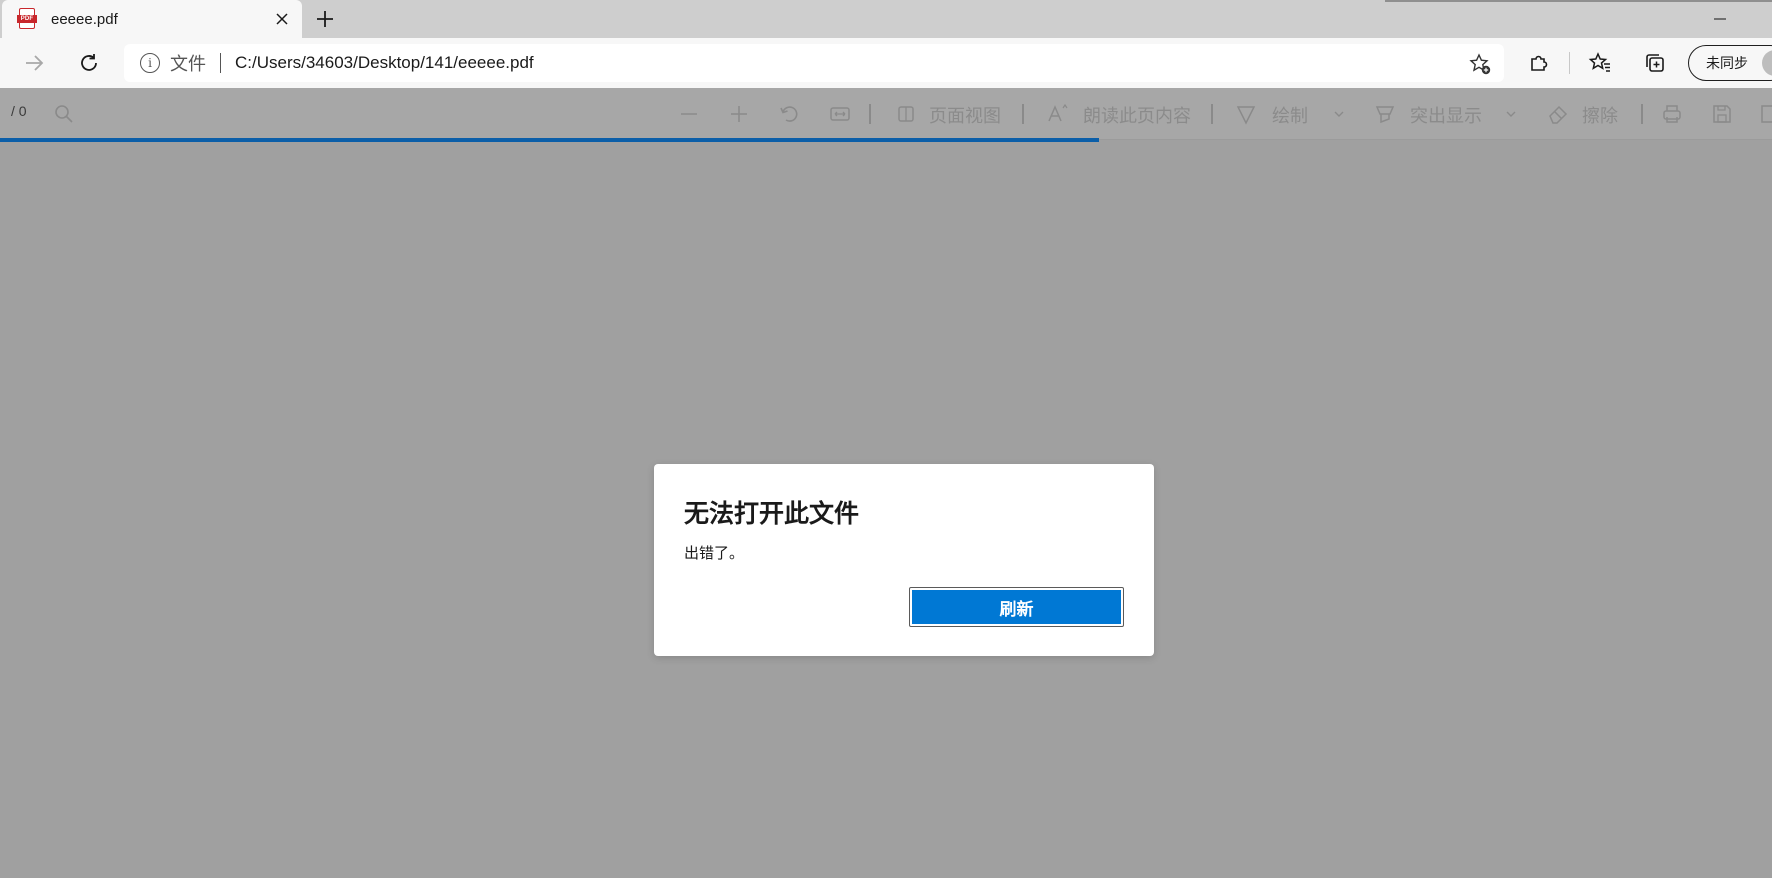 The width and height of the screenshot is (1772, 878). Describe the element at coordinates (1558, 114) in the screenshot. I see `eraser-icon` at that location.